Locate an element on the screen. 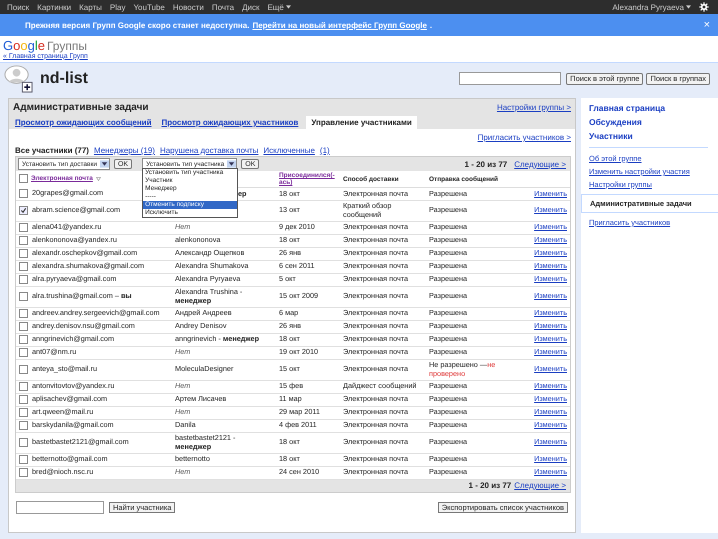 The height and width of the screenshot is (539, 718). group-settings-link: Настройки группы > is located at coordinates (533, 107).